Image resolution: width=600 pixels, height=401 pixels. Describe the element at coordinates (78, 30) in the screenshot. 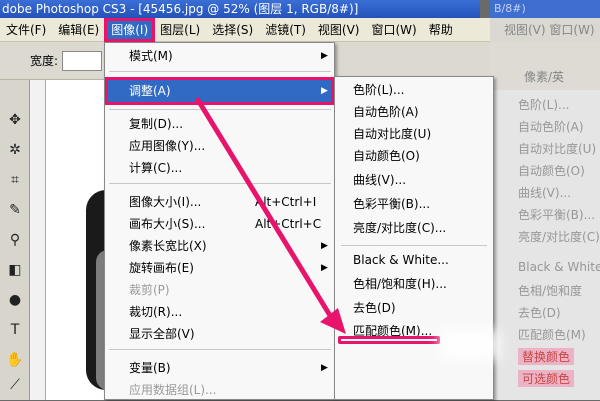

I see `menu-edit: 编辑(E)` at that location.